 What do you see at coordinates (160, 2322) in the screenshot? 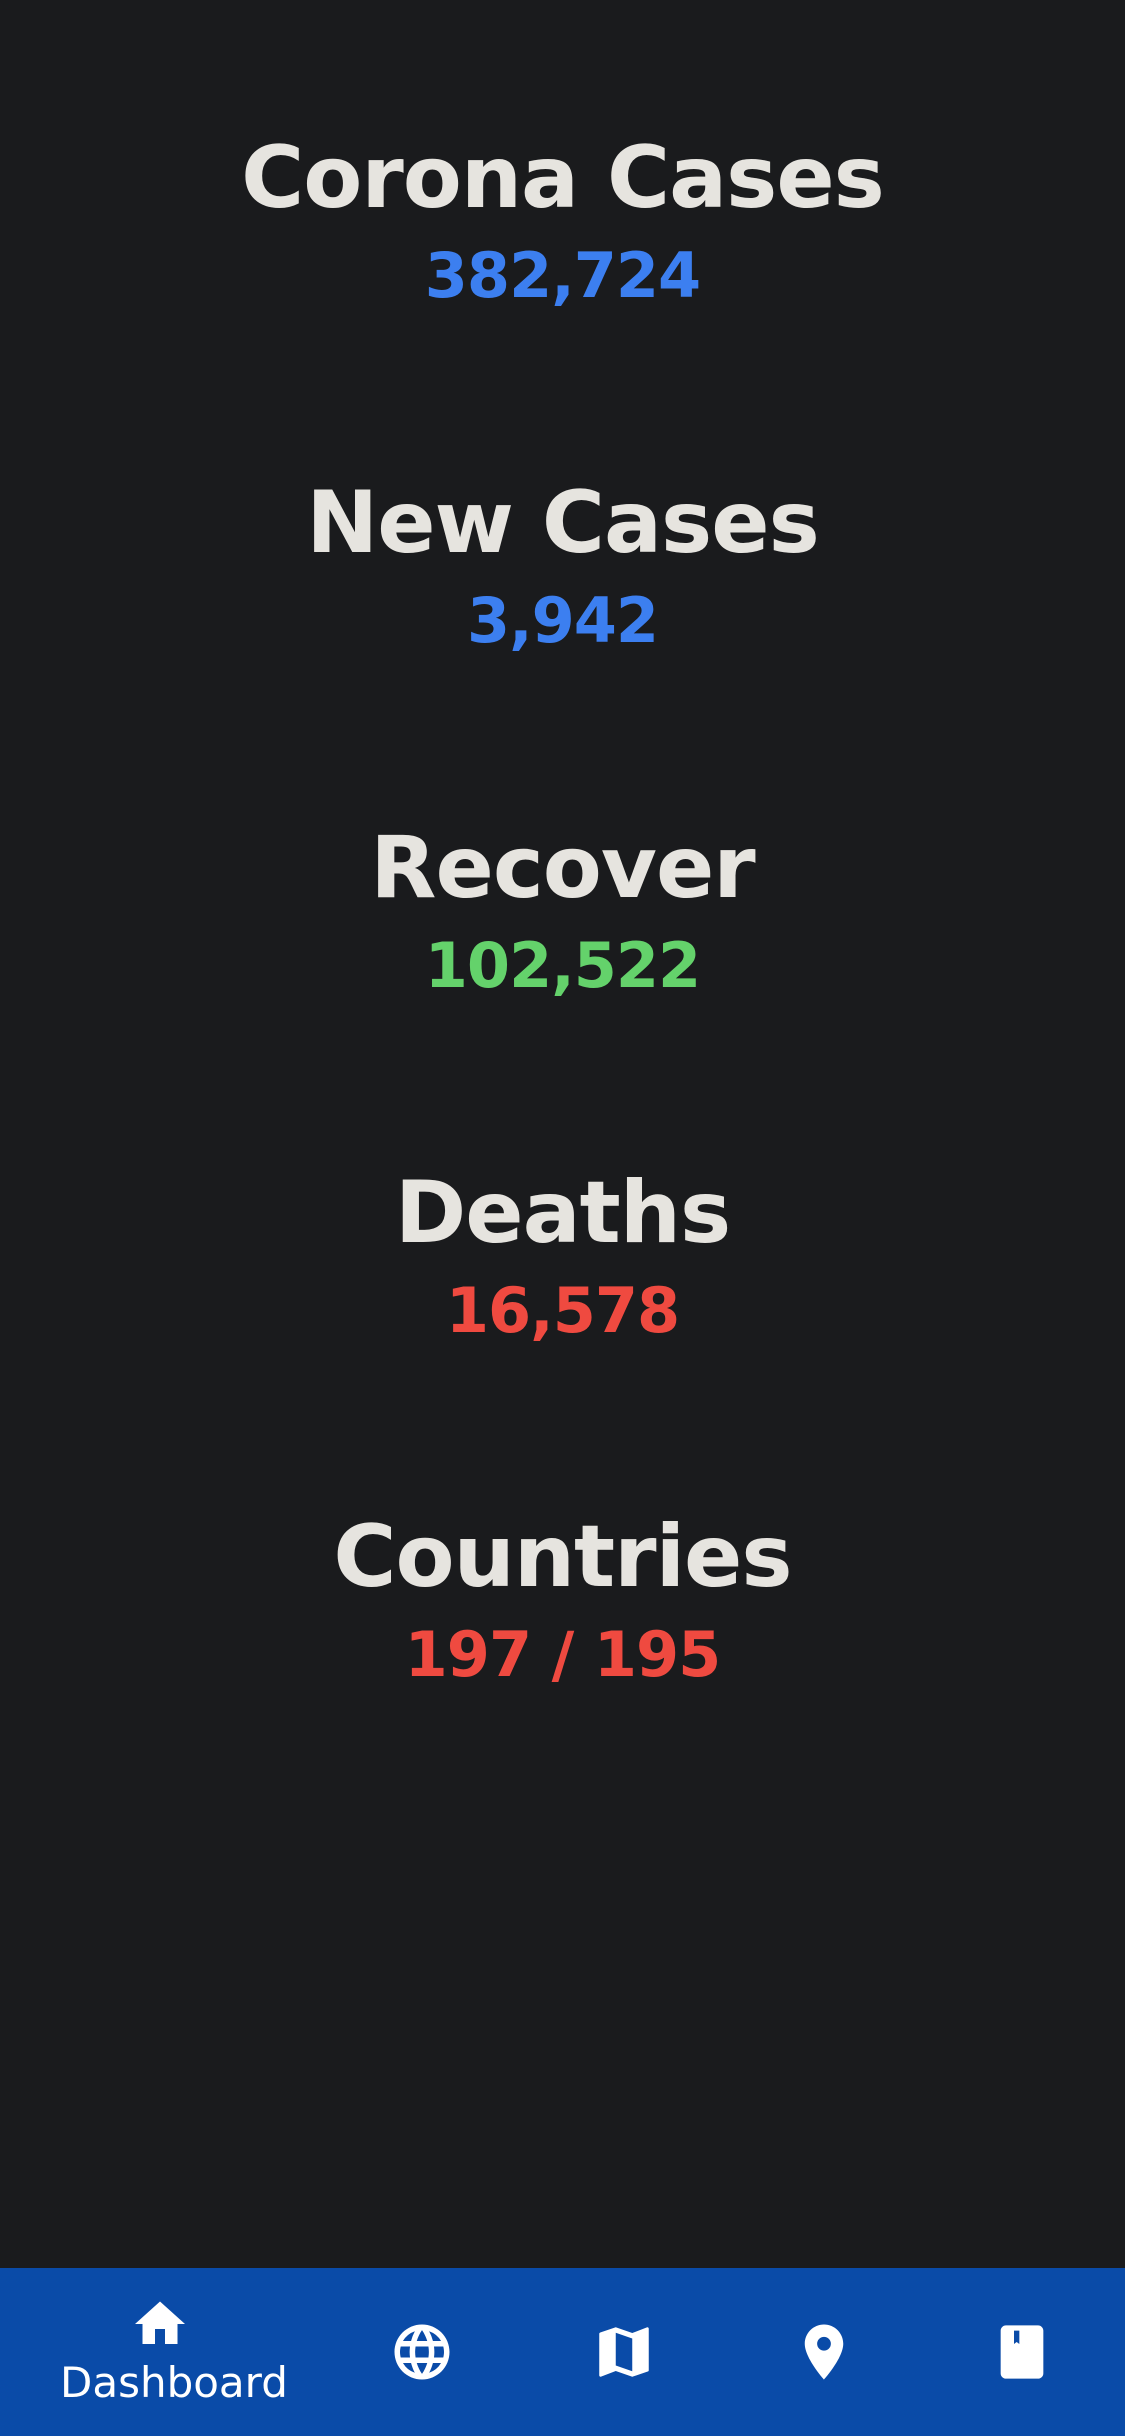
I see `home-icon` at bounding box center [160, 2322].